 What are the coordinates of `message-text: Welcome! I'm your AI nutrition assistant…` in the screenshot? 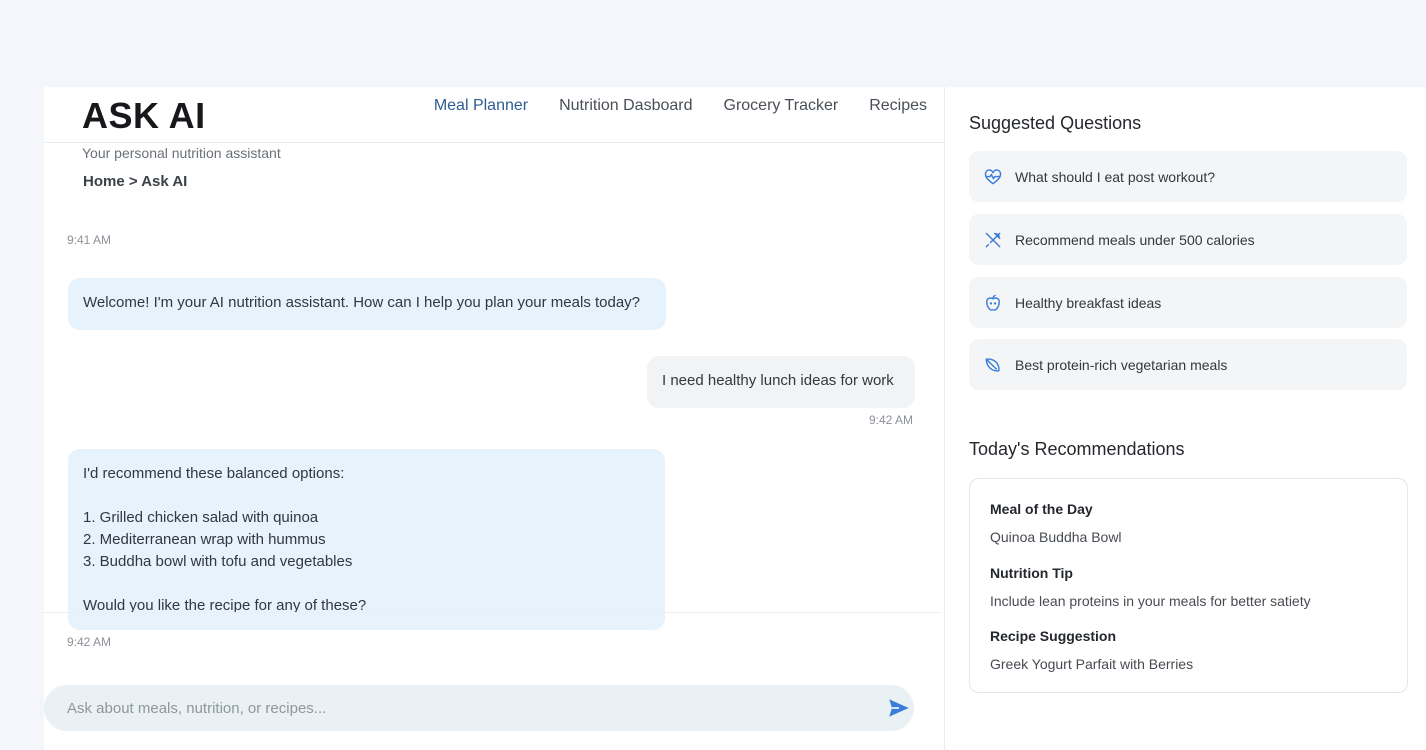 It's located at (362, 302).